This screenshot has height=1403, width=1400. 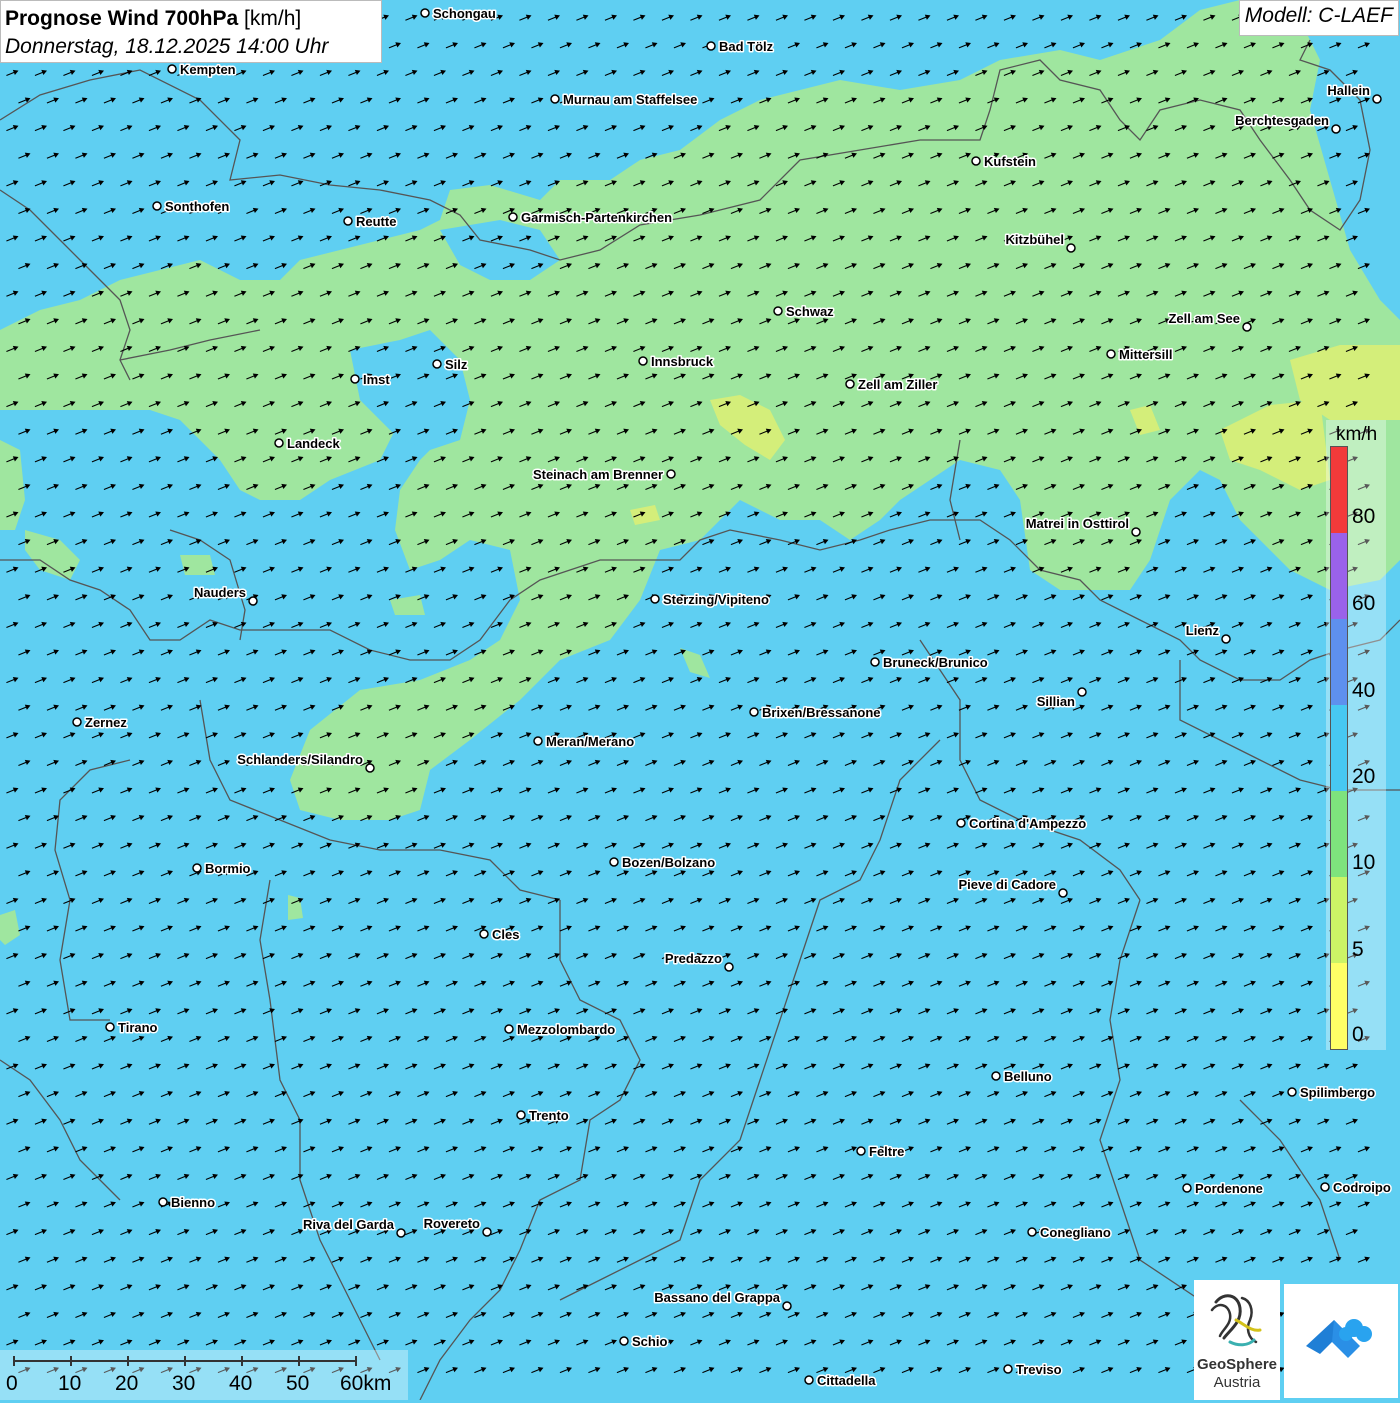 I want to click on city-label: Lienz, so click(x=1203, y=630).